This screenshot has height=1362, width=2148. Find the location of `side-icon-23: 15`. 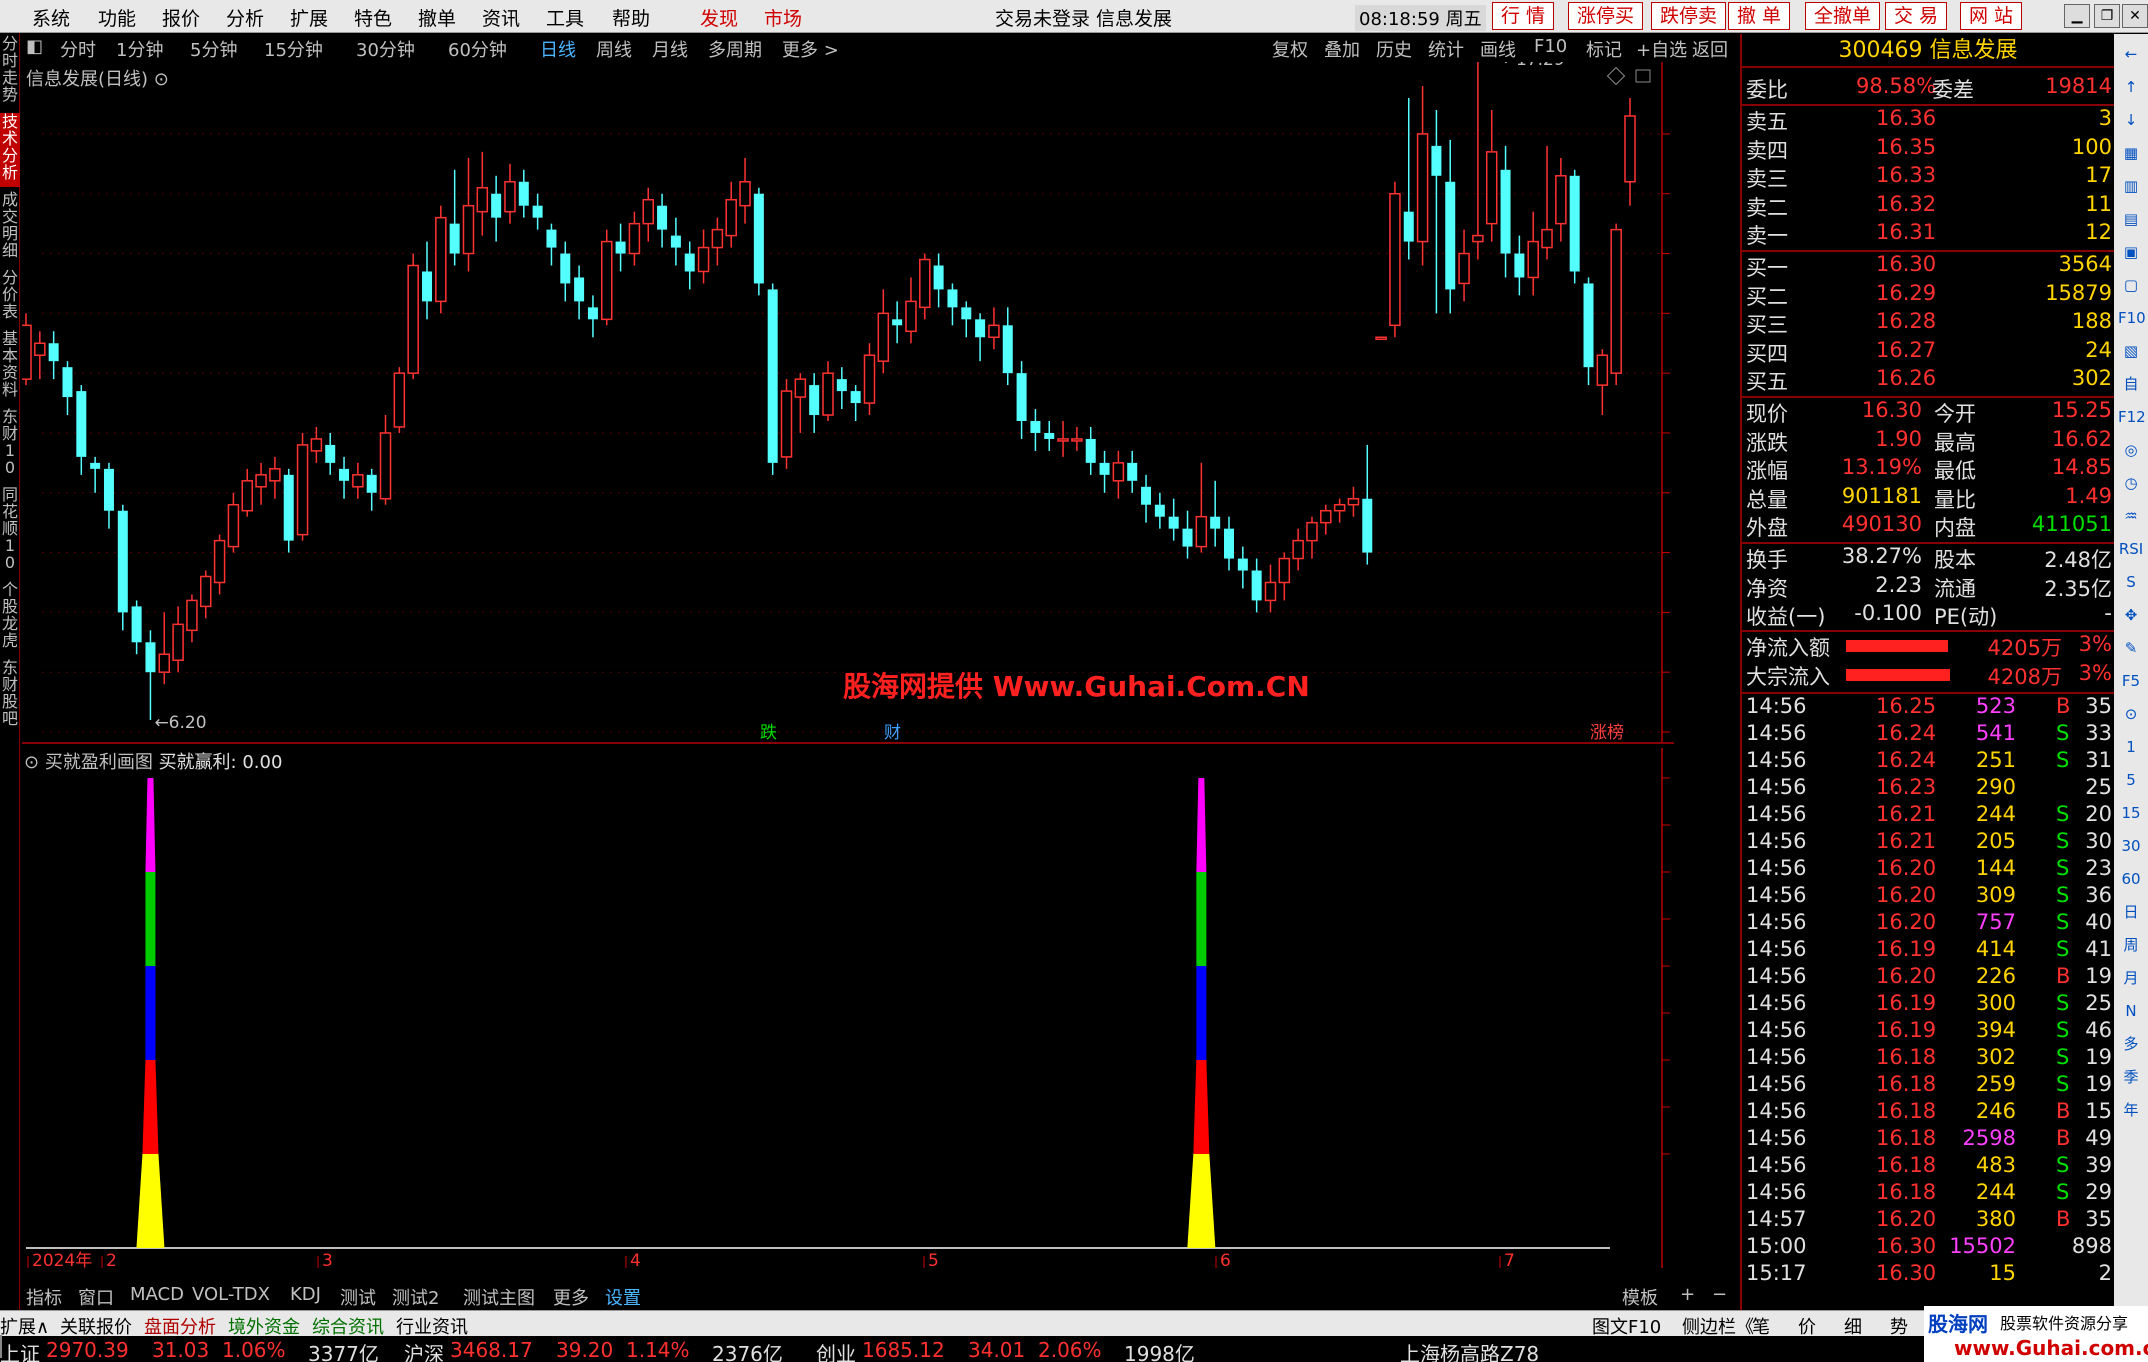

side-icon-23: 15 is located at coordinates (2131, 813).